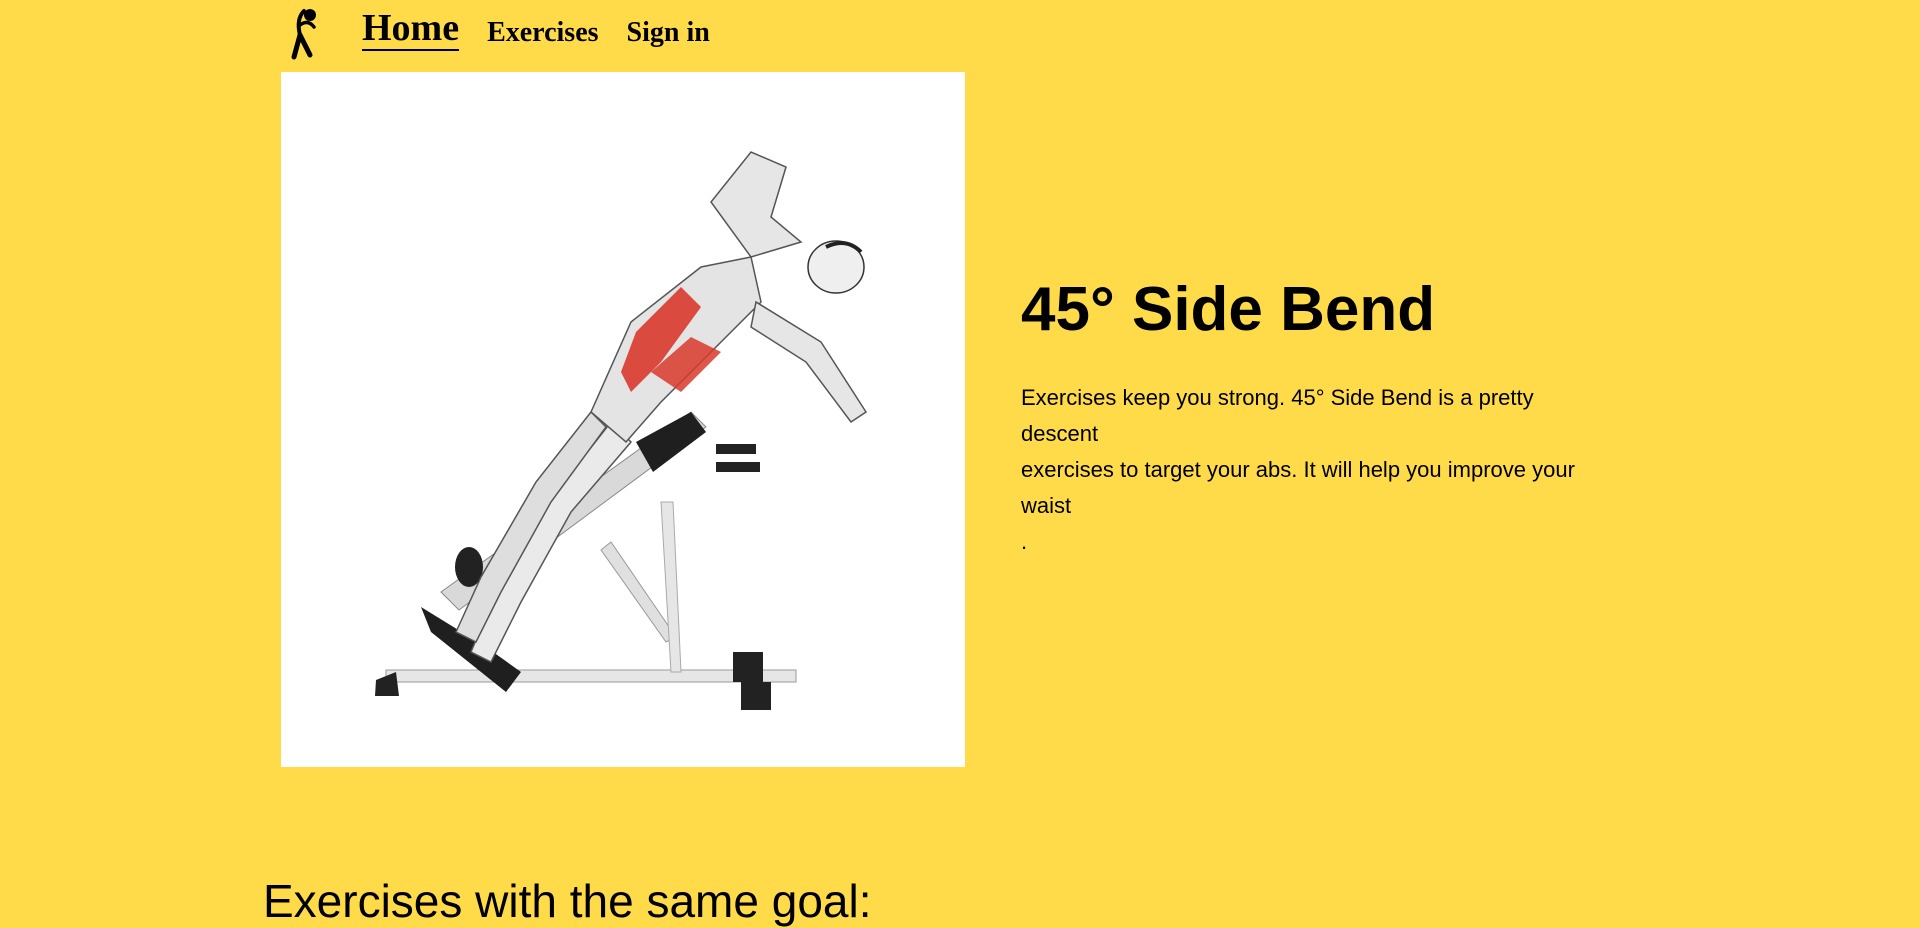 The image size is (1920, 928). I want to click on nav-exercises-link: Exercises, so click(542, 33).